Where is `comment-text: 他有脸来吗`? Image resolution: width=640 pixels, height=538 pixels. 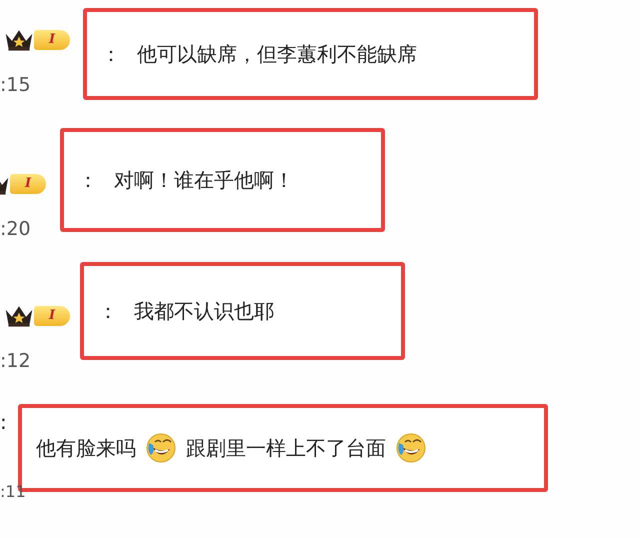
comment-text: 他有脸来吗 is located at coordinates (86, 448).